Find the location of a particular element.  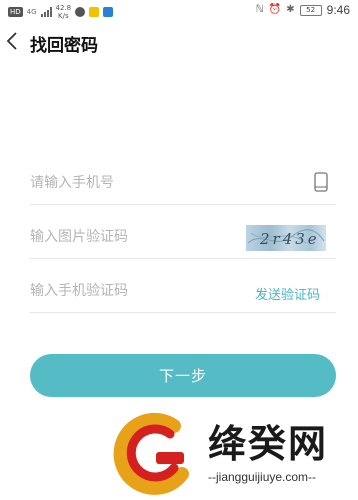

watermark-text: 绛癸网 is located at coordinates (268, 444).